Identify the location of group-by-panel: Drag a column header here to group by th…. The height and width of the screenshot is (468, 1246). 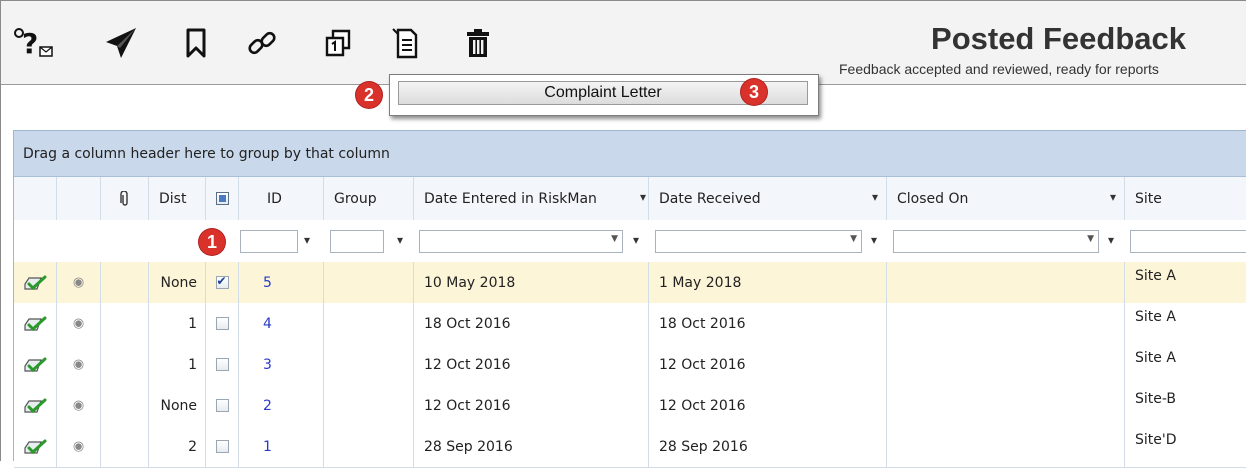
(630, 154).